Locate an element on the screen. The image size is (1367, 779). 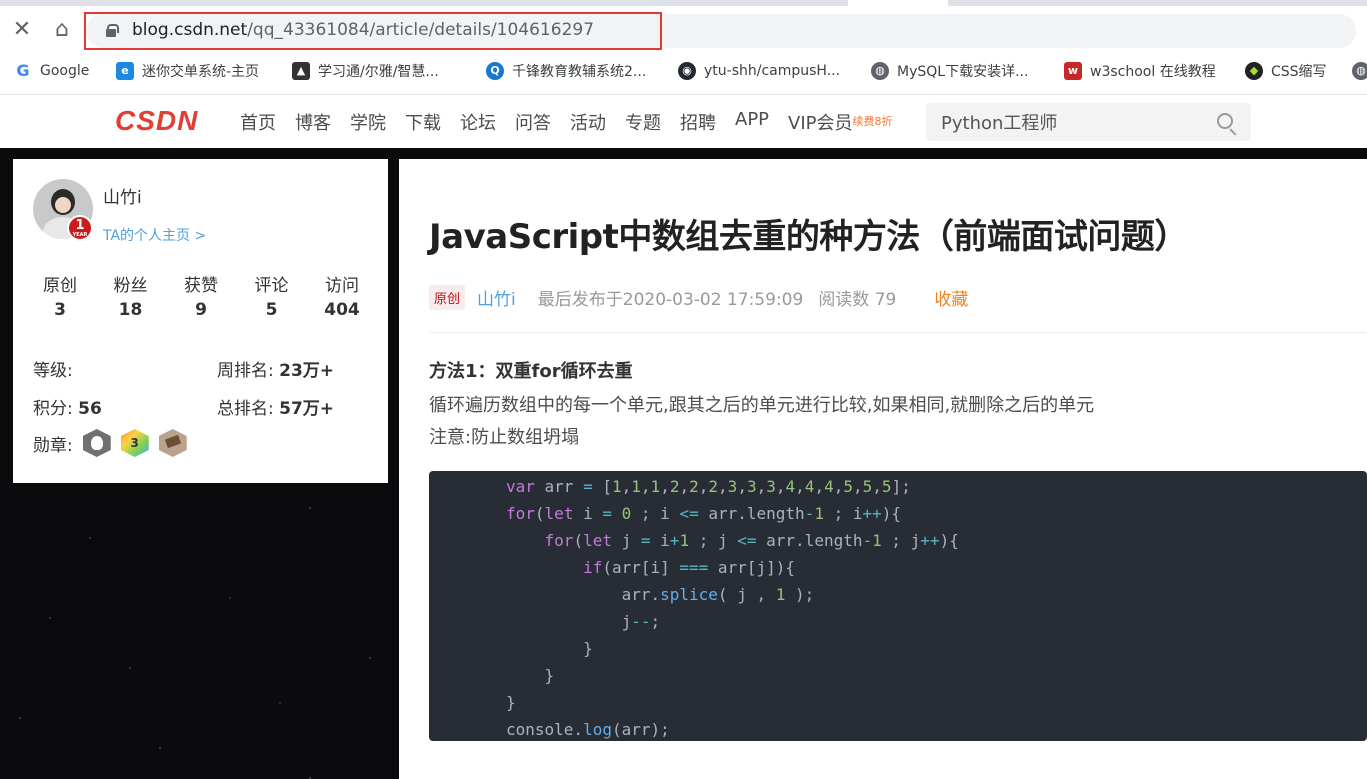
w3school-icon: w is located at coordinates (1073, 71).